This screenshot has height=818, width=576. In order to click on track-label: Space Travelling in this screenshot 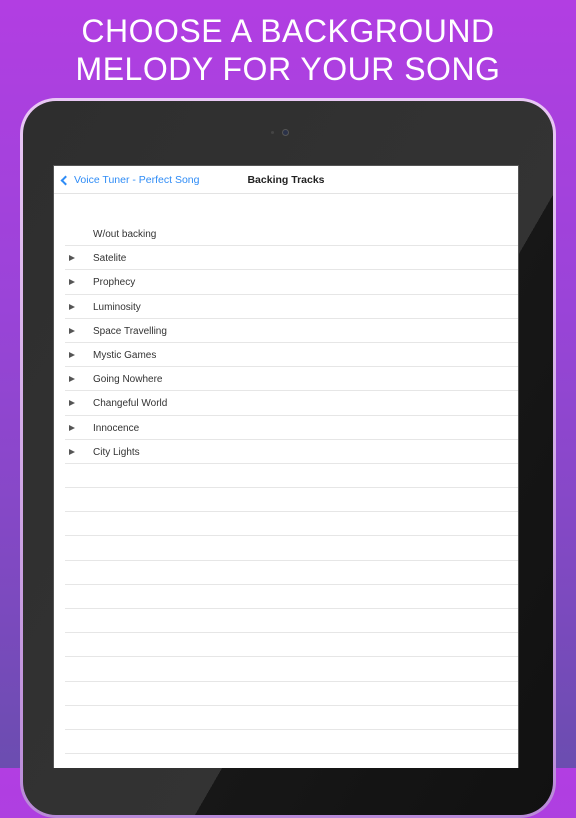, I will do `click(130, 331)`.